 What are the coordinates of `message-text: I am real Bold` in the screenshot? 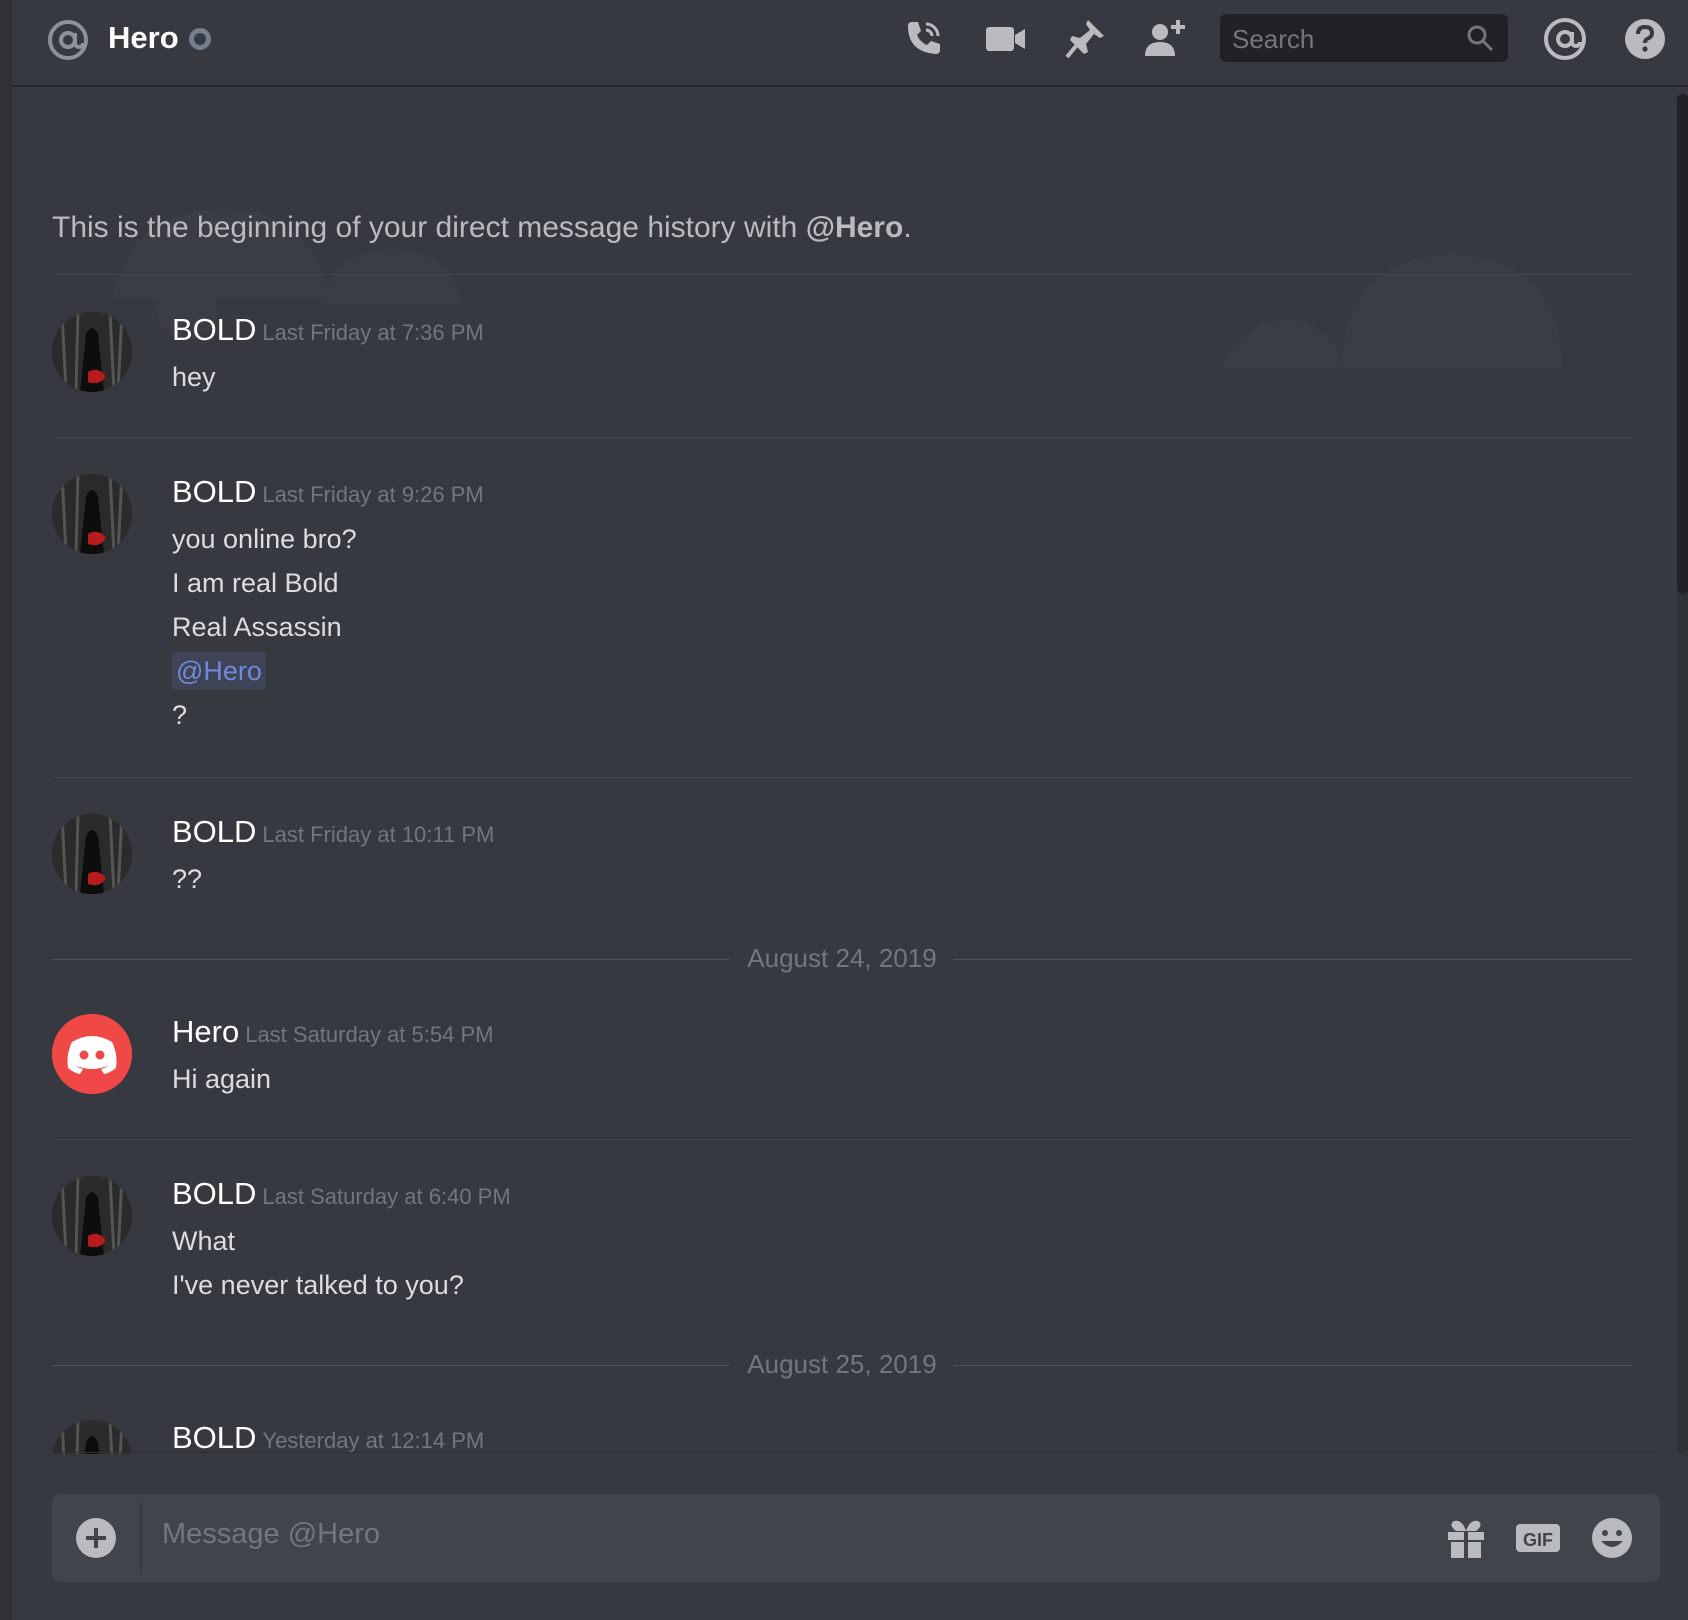 It's located at (255, 583).